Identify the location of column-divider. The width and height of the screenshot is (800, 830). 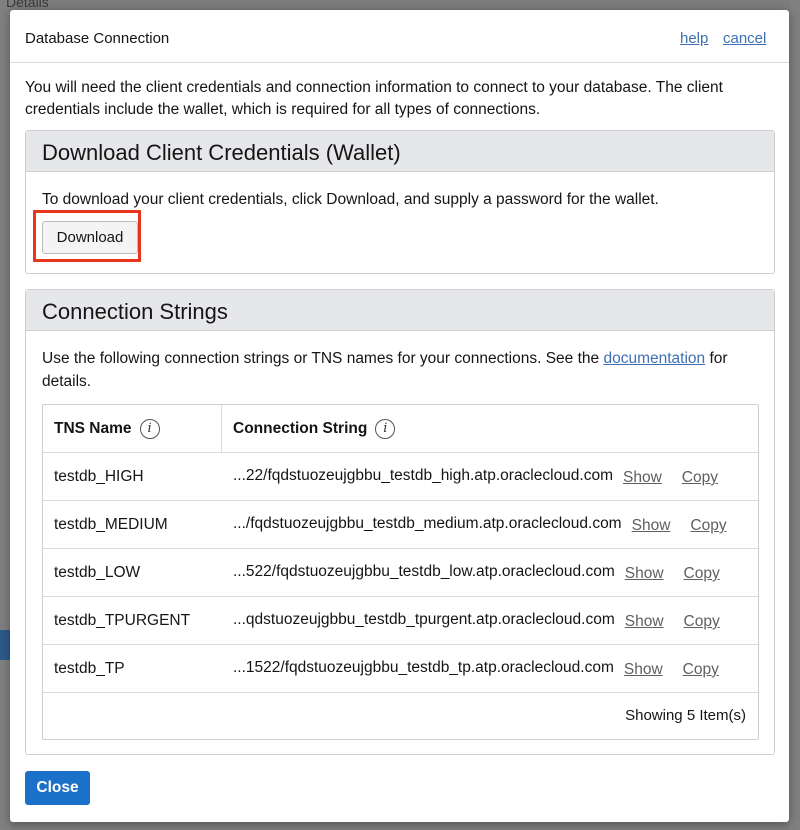
(221, 428).